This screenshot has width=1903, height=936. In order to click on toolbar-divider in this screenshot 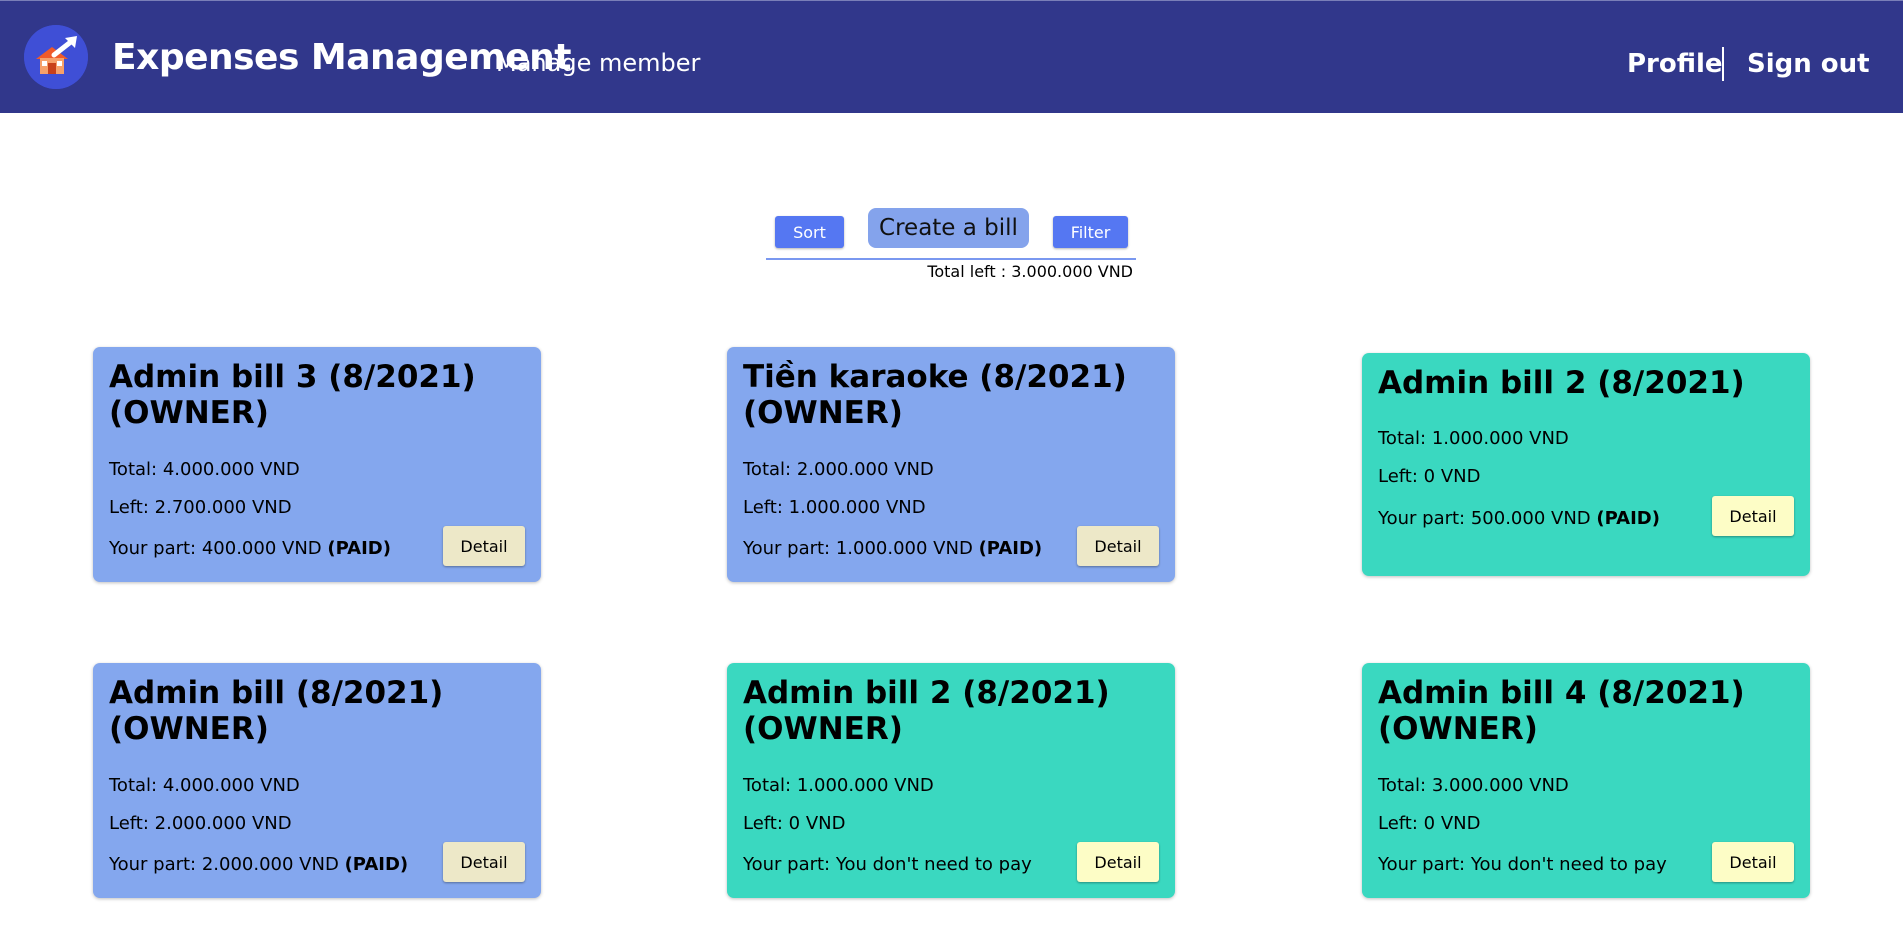, I will do `click(951, 259)`.